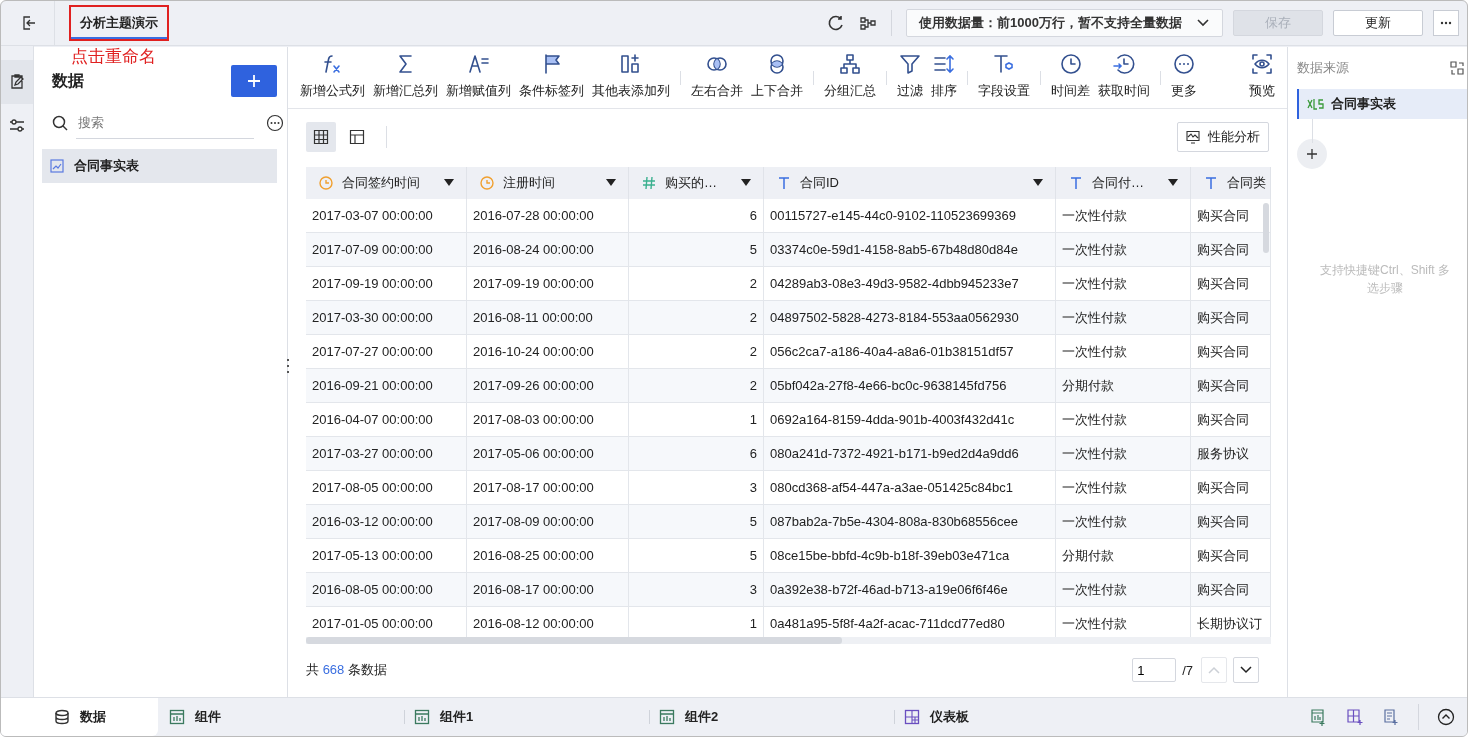 The image size is (1468, 737). I want to click on column-header: 注册时间, so click(548, 183).